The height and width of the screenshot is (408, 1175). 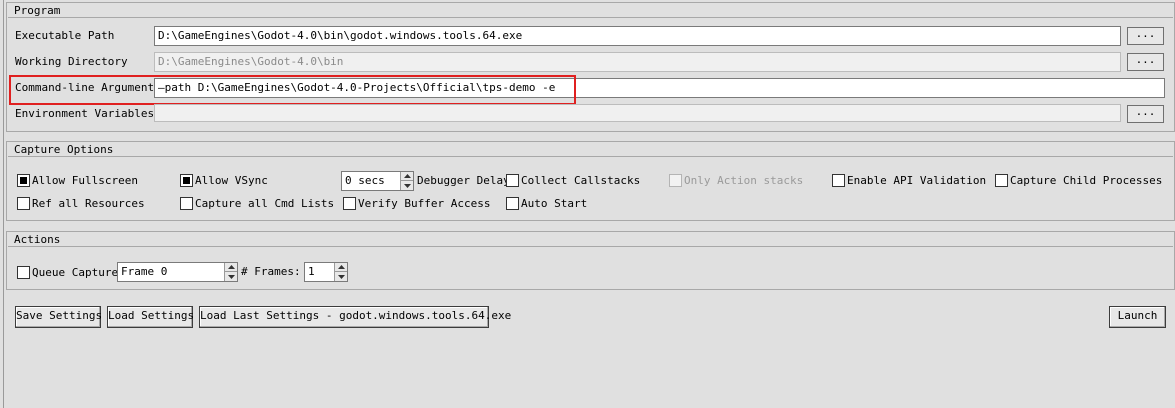 What do you see at coordinates (590, 10) in the screenshot?
I see `program-group-title: Program` at bounding box center [590, 10].